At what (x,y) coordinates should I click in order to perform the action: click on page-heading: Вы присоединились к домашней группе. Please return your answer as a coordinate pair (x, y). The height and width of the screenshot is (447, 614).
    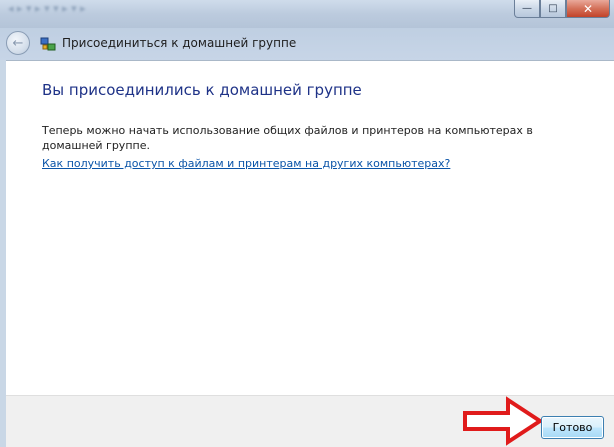
    Looking at the image, I should click on (202, 90).